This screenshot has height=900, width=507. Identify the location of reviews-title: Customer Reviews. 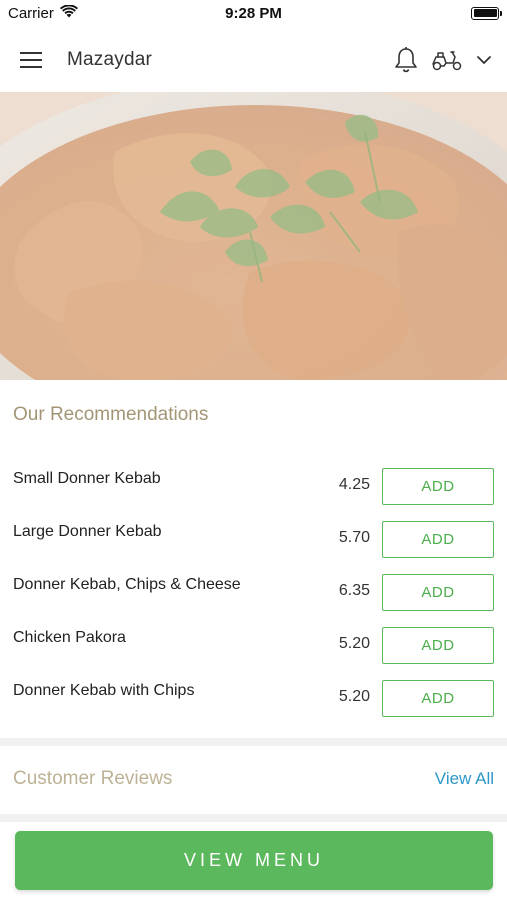
(93, 778).